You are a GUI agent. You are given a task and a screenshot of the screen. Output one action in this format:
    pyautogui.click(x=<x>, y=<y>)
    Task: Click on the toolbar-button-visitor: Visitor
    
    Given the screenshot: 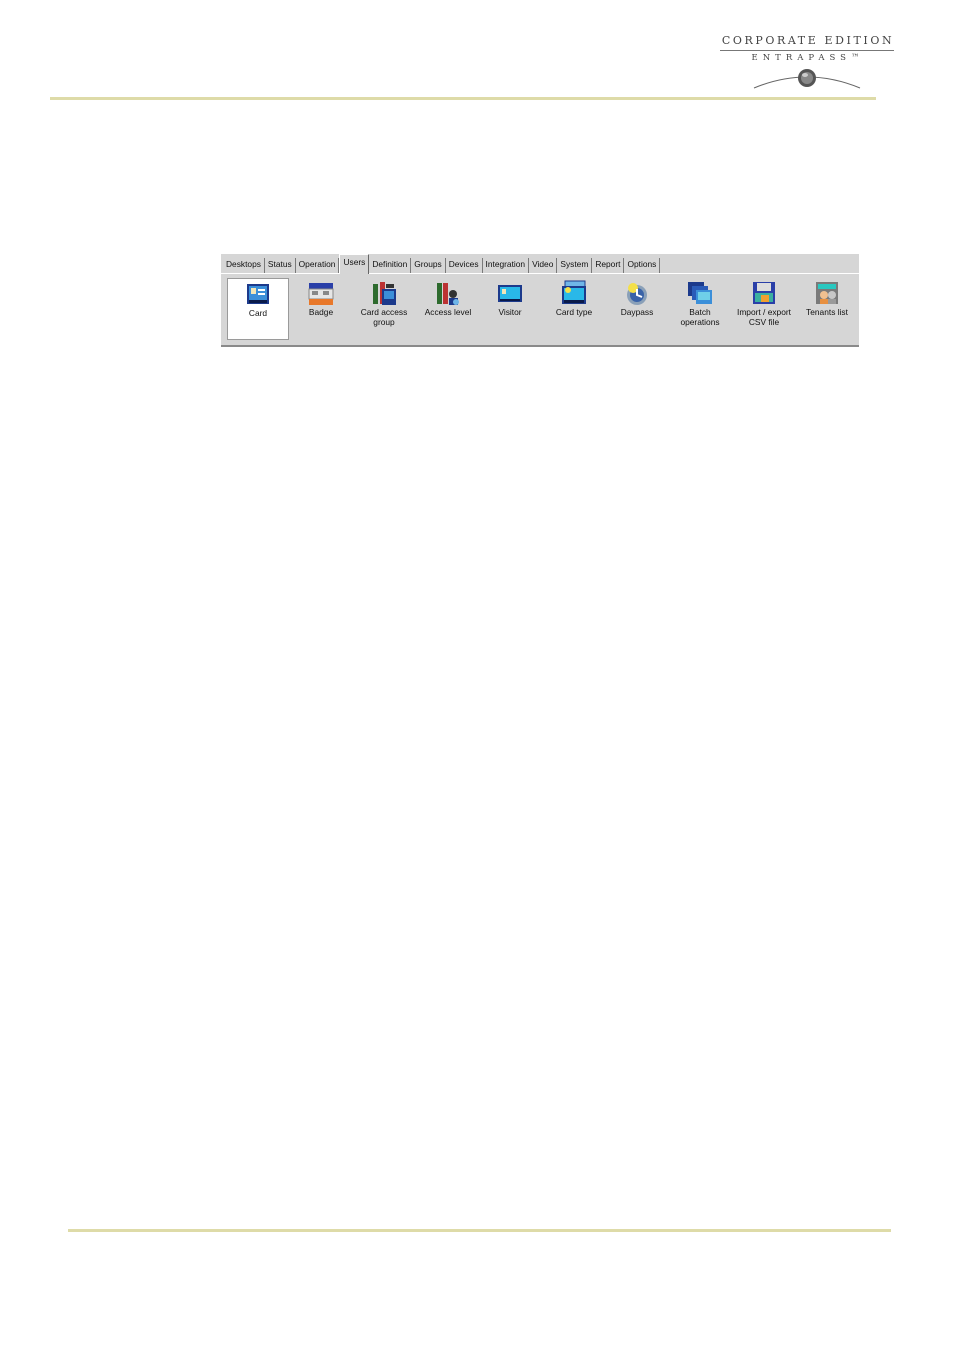 What is the action you would take?
    pyautogui.click(x=510, y=309)
    